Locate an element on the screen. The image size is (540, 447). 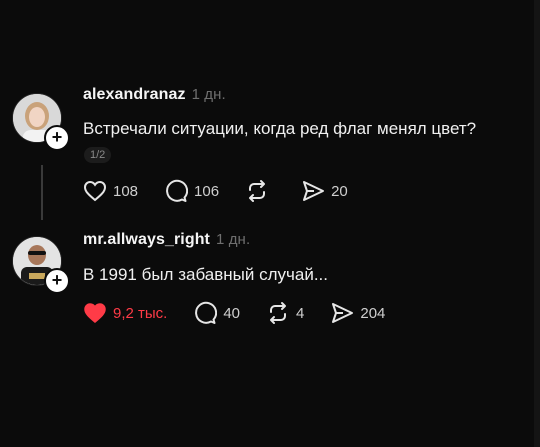
repost-count: 4 is located at coordinates (300, 313).